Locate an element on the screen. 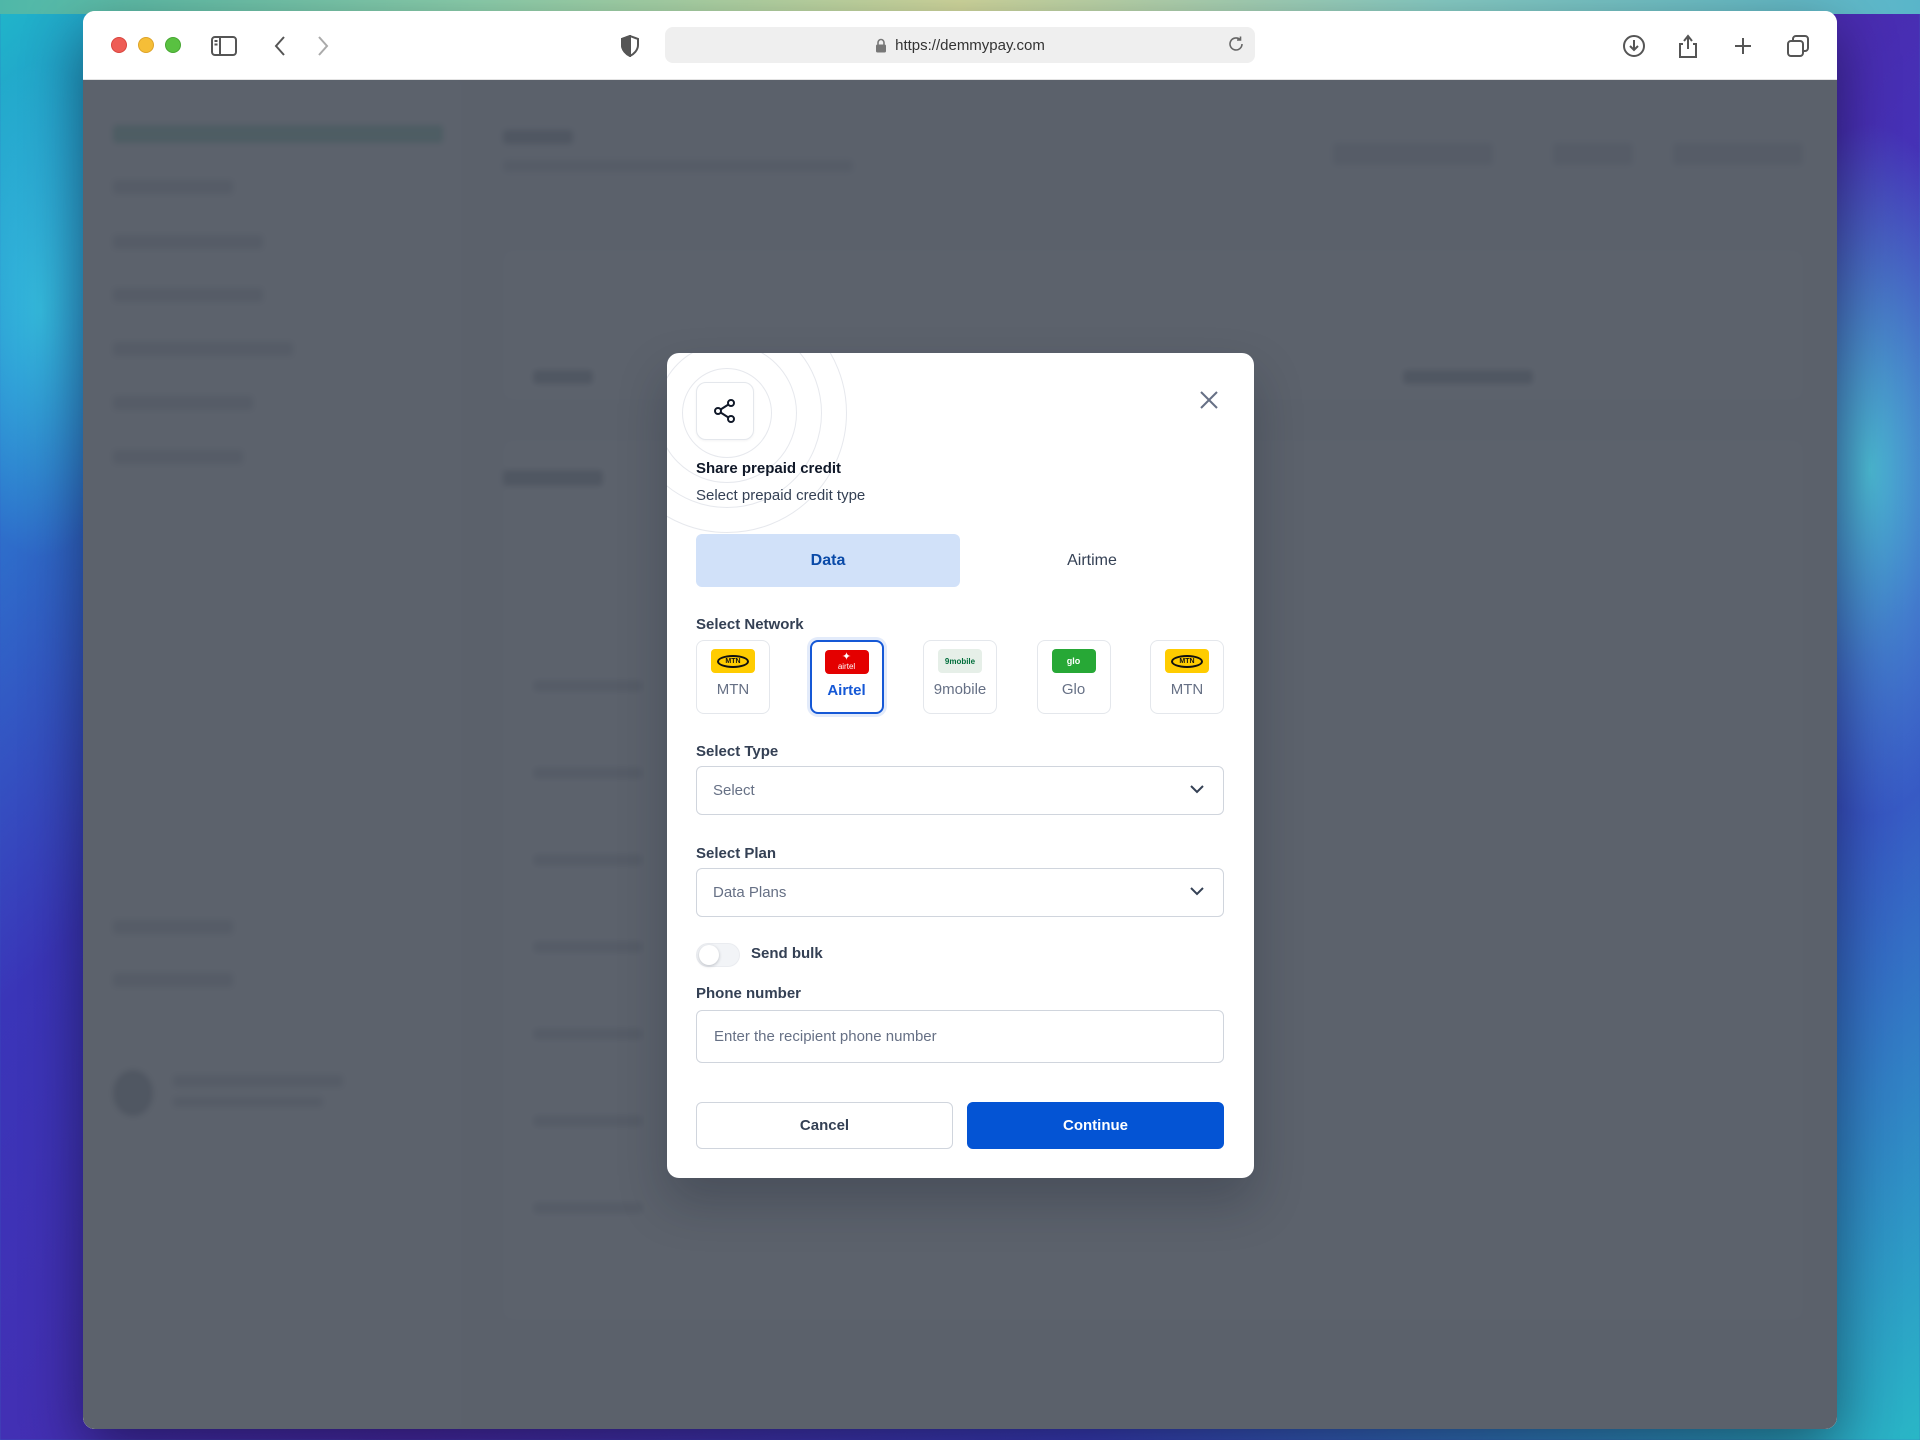 The width and height of the screenshot is (1920, 1440). url-text: https://demmypay.com is located at coordinates (970, 45).